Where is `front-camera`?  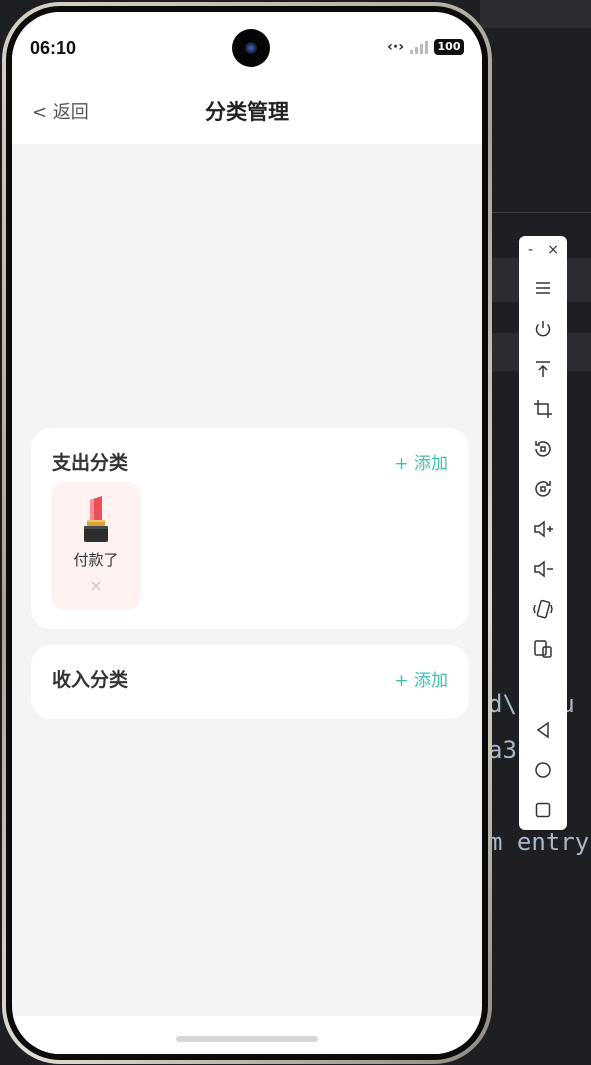
front-camera is located at coordinates (251, 48).